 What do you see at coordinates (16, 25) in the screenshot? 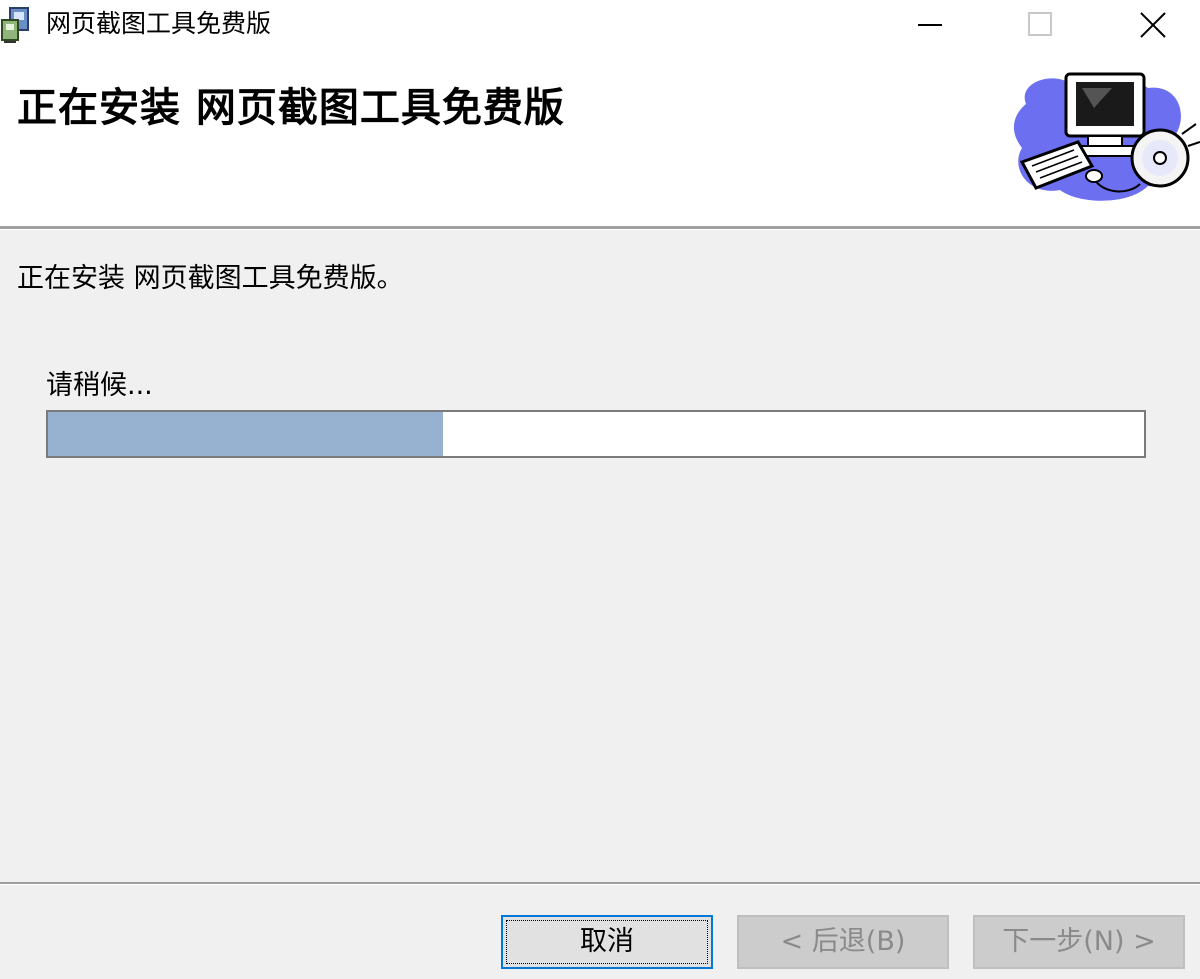
I see `installer-app-icon` at bounding box center [16, 25].